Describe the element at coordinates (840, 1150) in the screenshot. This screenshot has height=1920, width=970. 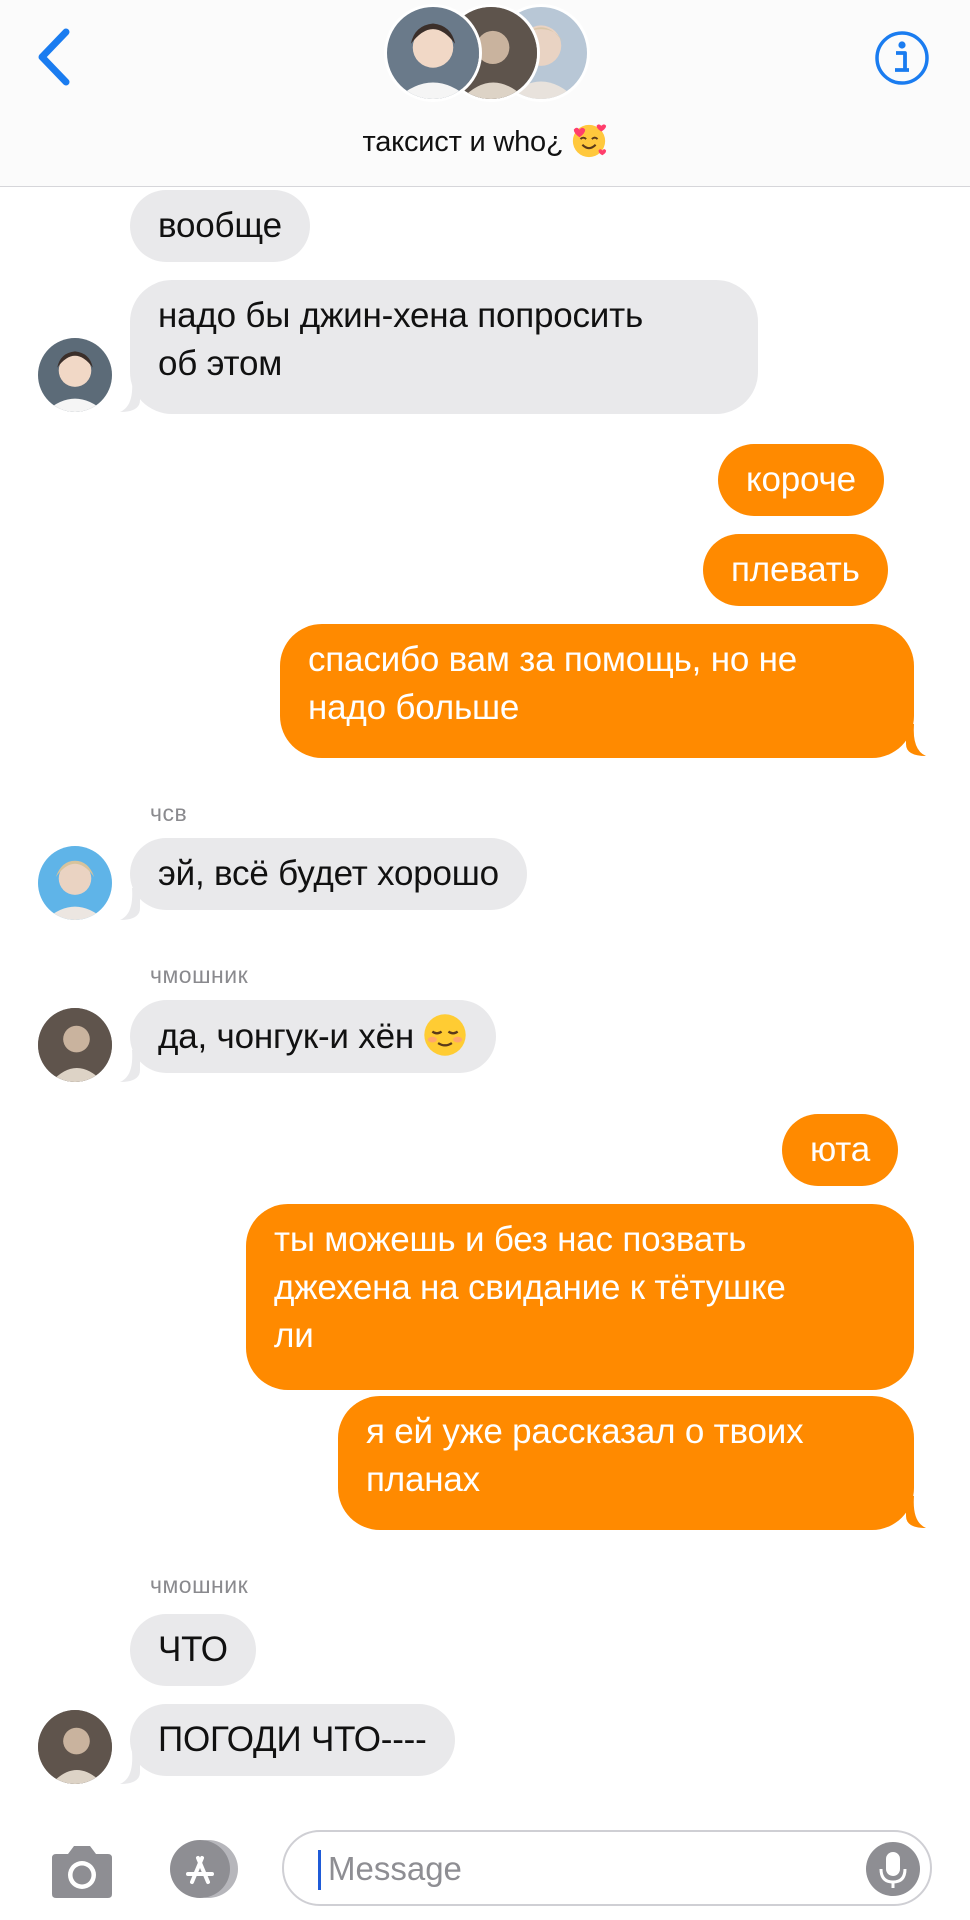
I see `message-bubble-outgoing: юта` at that location.